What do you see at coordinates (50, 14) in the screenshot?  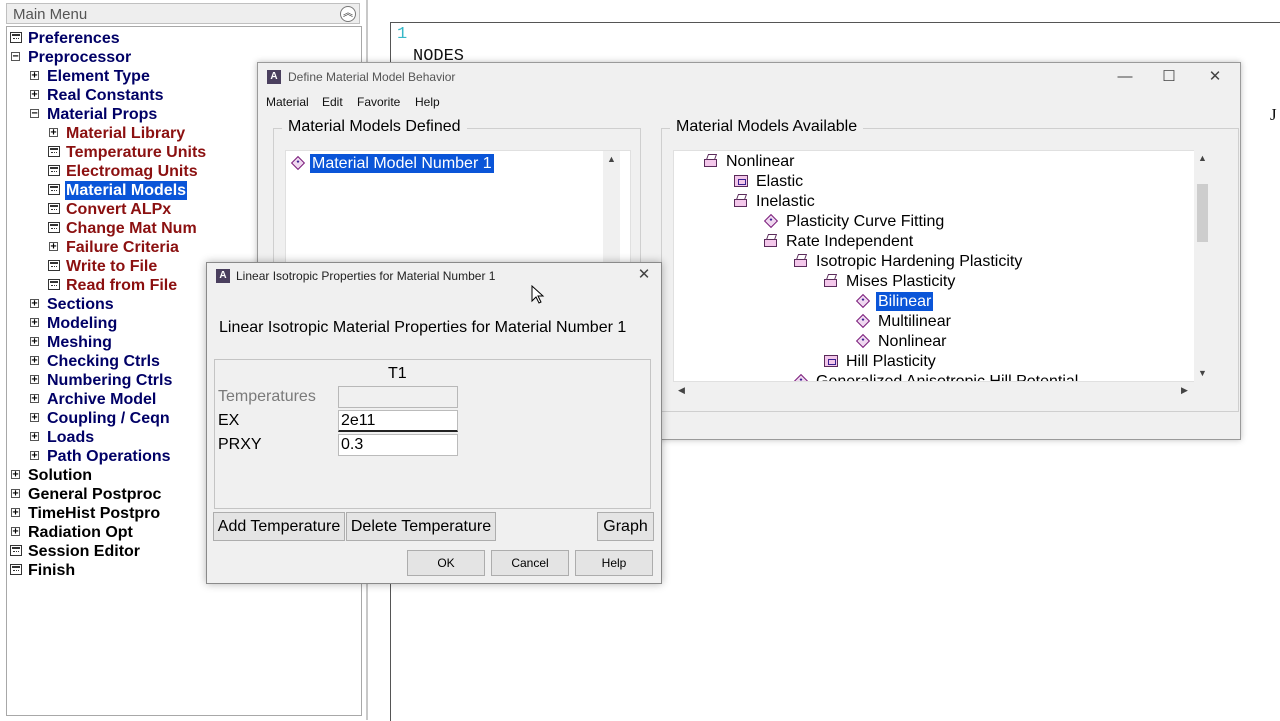 I see `main-menu-title: Main Menu` at bounding box center [50, 14].